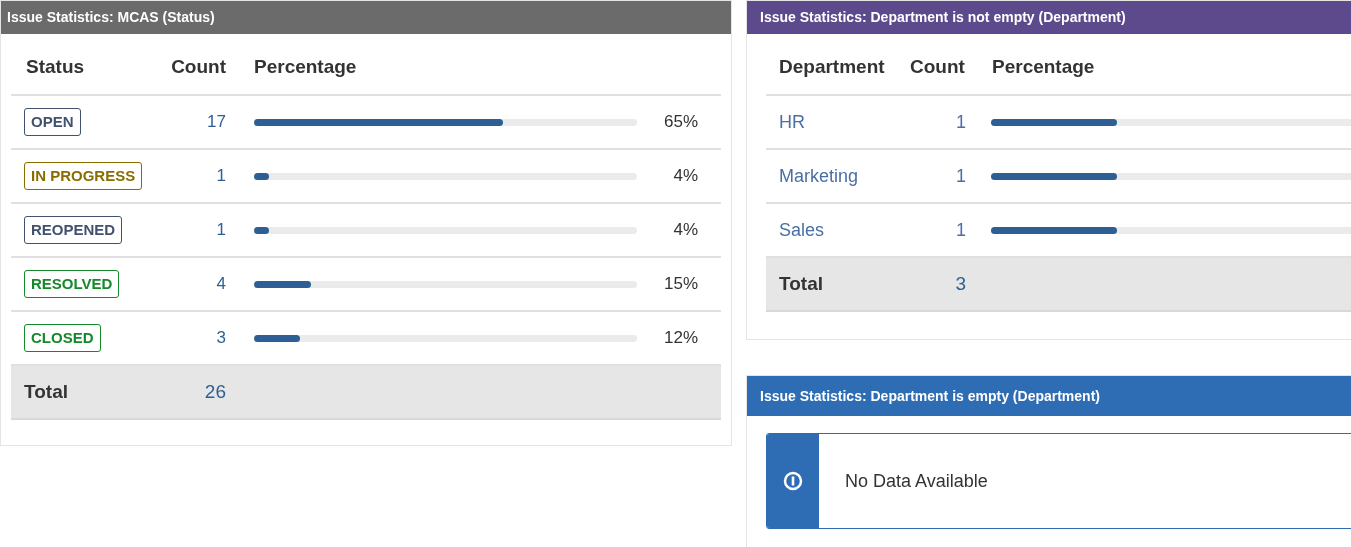  What do you see at coordinates (62, 338) in the screenshot?
I see `status-lozenge: CLOSED` at bounding box center [62, 338].